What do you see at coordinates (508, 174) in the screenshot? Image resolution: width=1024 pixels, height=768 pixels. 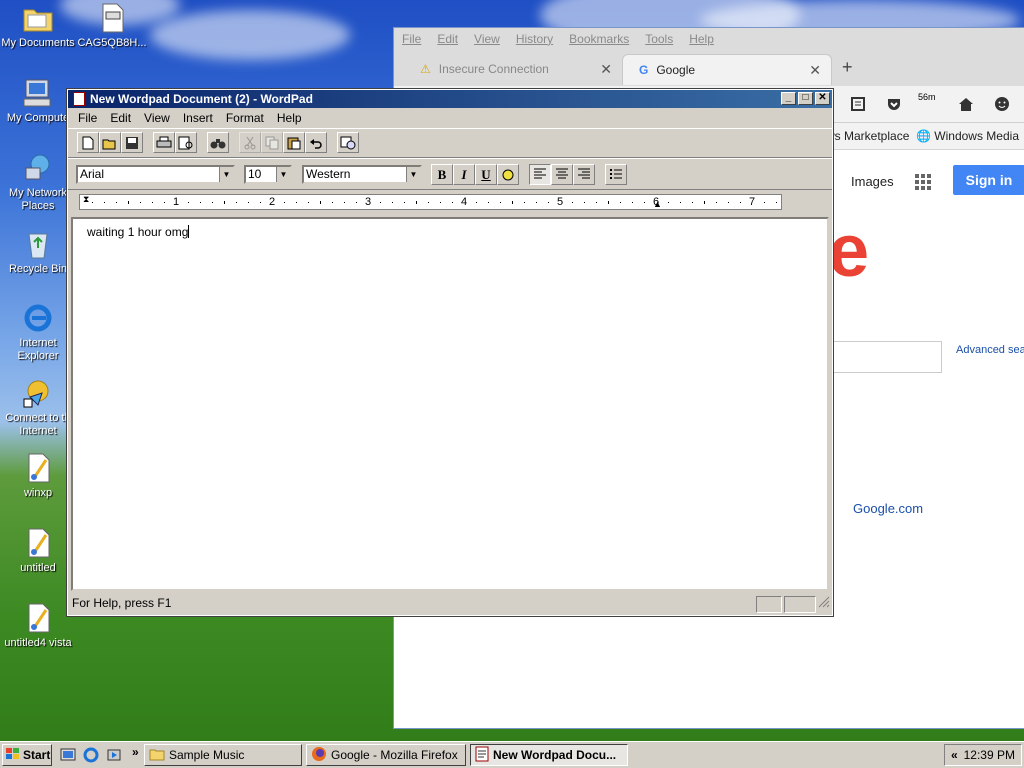 I see `color-icon` at bounding box center [508, 174].